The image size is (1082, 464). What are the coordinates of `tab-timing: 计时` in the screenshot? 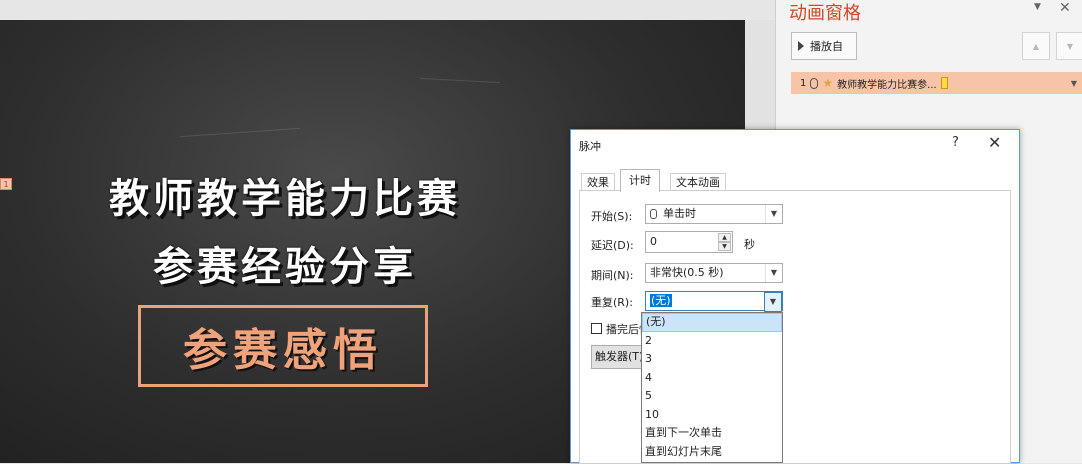 It's located at (640, 180).